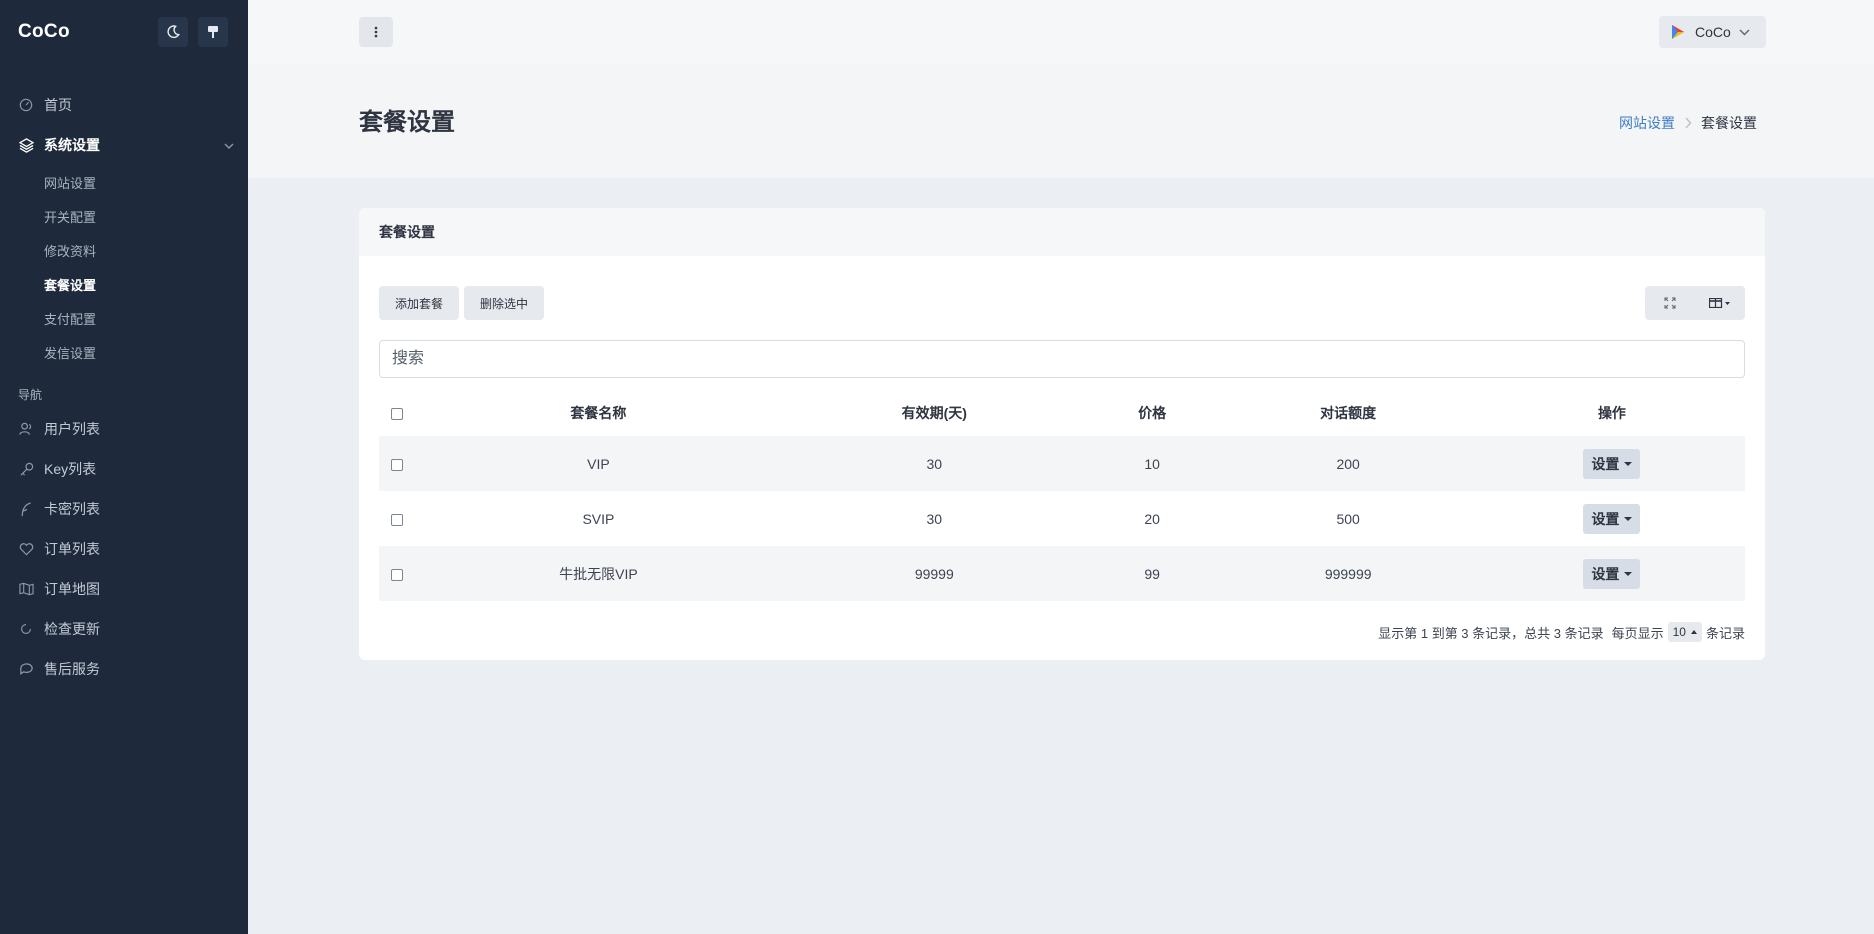 The width and height of the screenshot is (1874, 934). I want to click on sidebar-item-users: 用户列表, so click(124, 429).